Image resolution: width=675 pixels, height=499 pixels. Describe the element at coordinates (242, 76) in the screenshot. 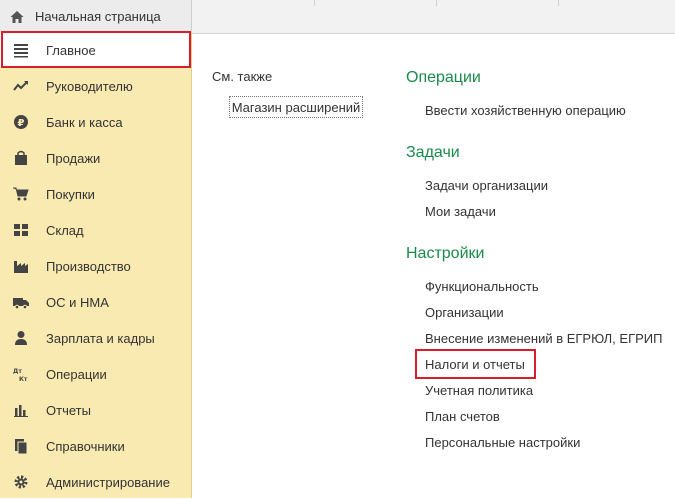

I see `see-also-label: См. также` at that location.